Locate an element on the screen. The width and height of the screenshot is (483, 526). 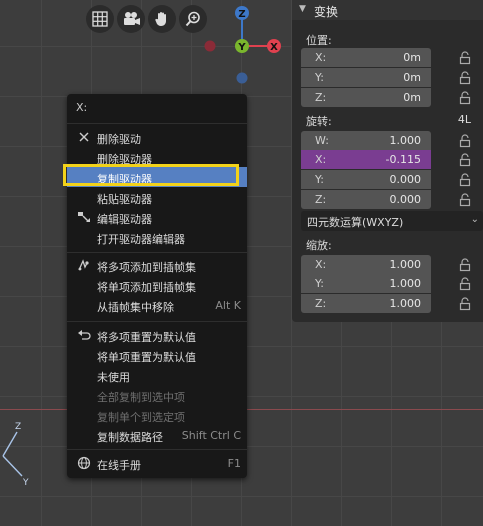
scale-z-field: Z: 1.000 is located at coordinates (366, 303).